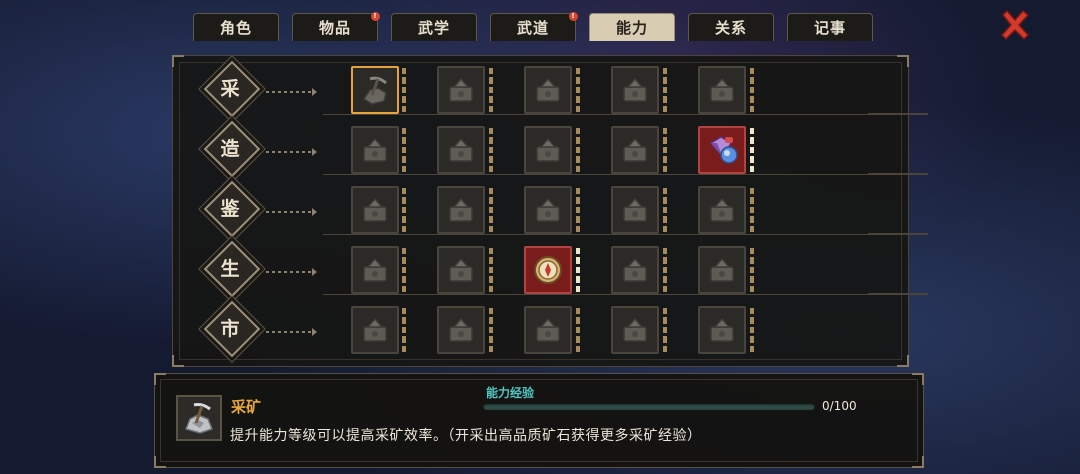 The image size is (1080, 474). I want to click on ability-row: 造, so click(550, 147).